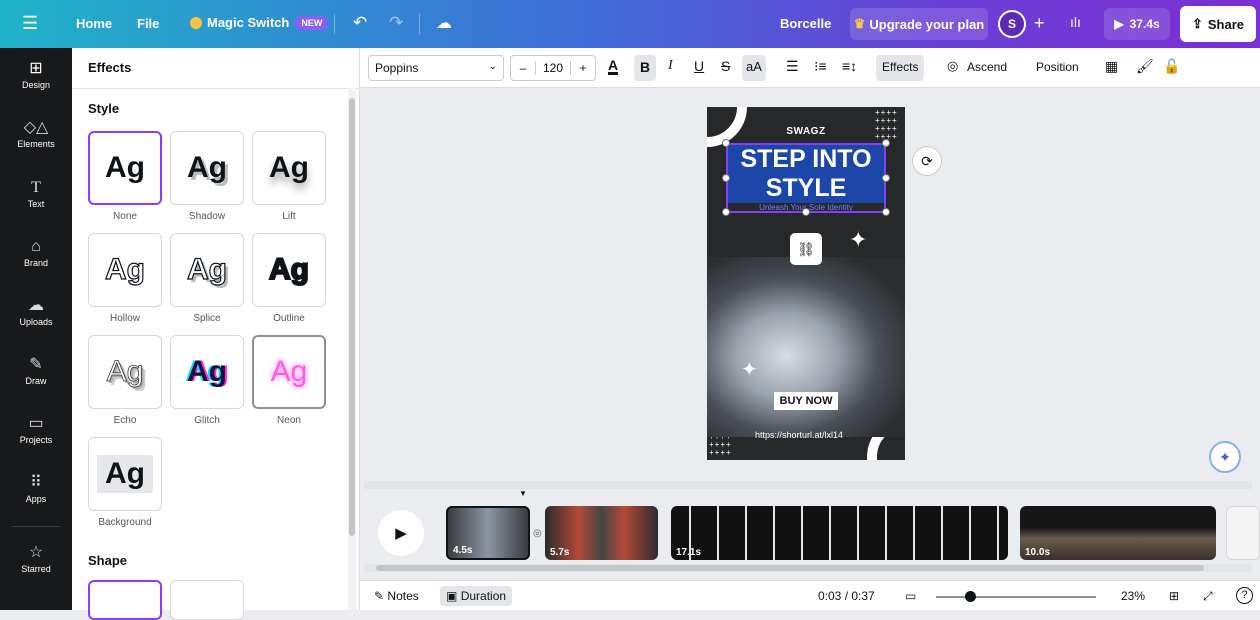 The height and width of the screenshot is (620, 1260). Describe the element at coordinates (36, 559) in the screenshot. I see `rail-item-starred: ☆ Starred` at that location.